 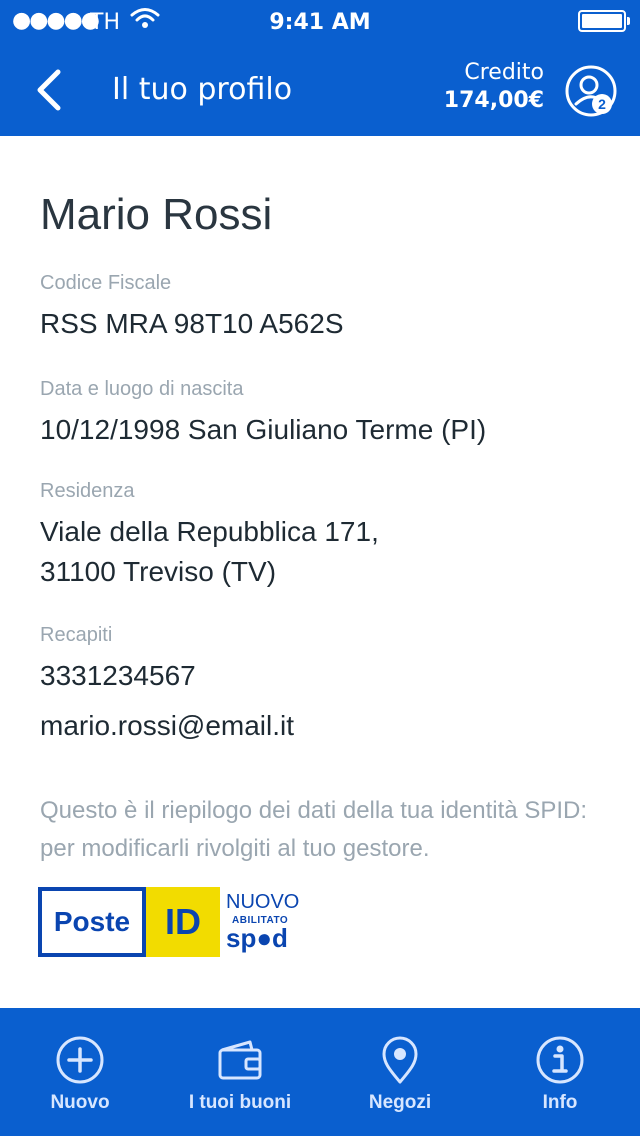 What do you see at coordinates (92, 922) in the screenshot?
I see `logo-poste: Poste` at bounding box center [92, 922].